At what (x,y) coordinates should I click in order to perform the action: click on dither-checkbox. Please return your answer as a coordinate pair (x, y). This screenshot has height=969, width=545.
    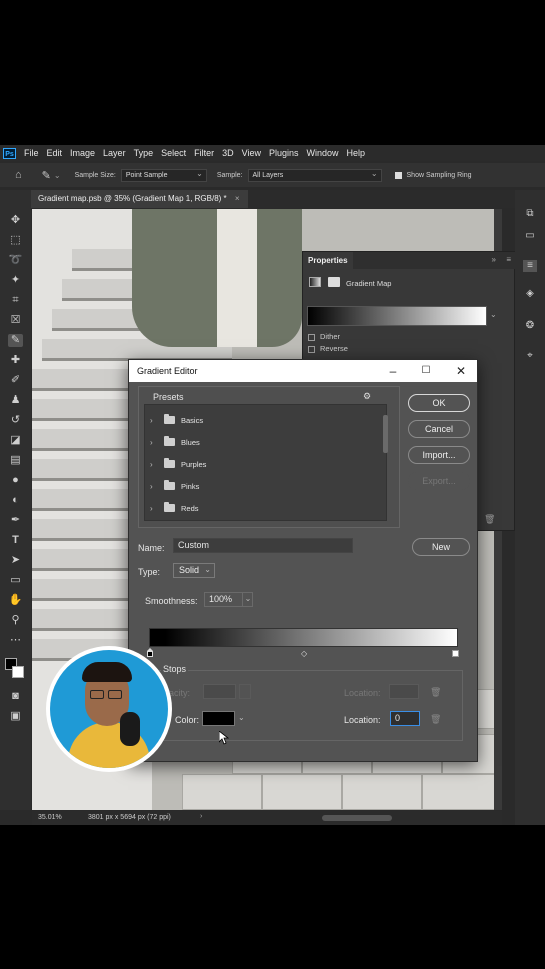
    Looking at the image, I should click on (311, 337).